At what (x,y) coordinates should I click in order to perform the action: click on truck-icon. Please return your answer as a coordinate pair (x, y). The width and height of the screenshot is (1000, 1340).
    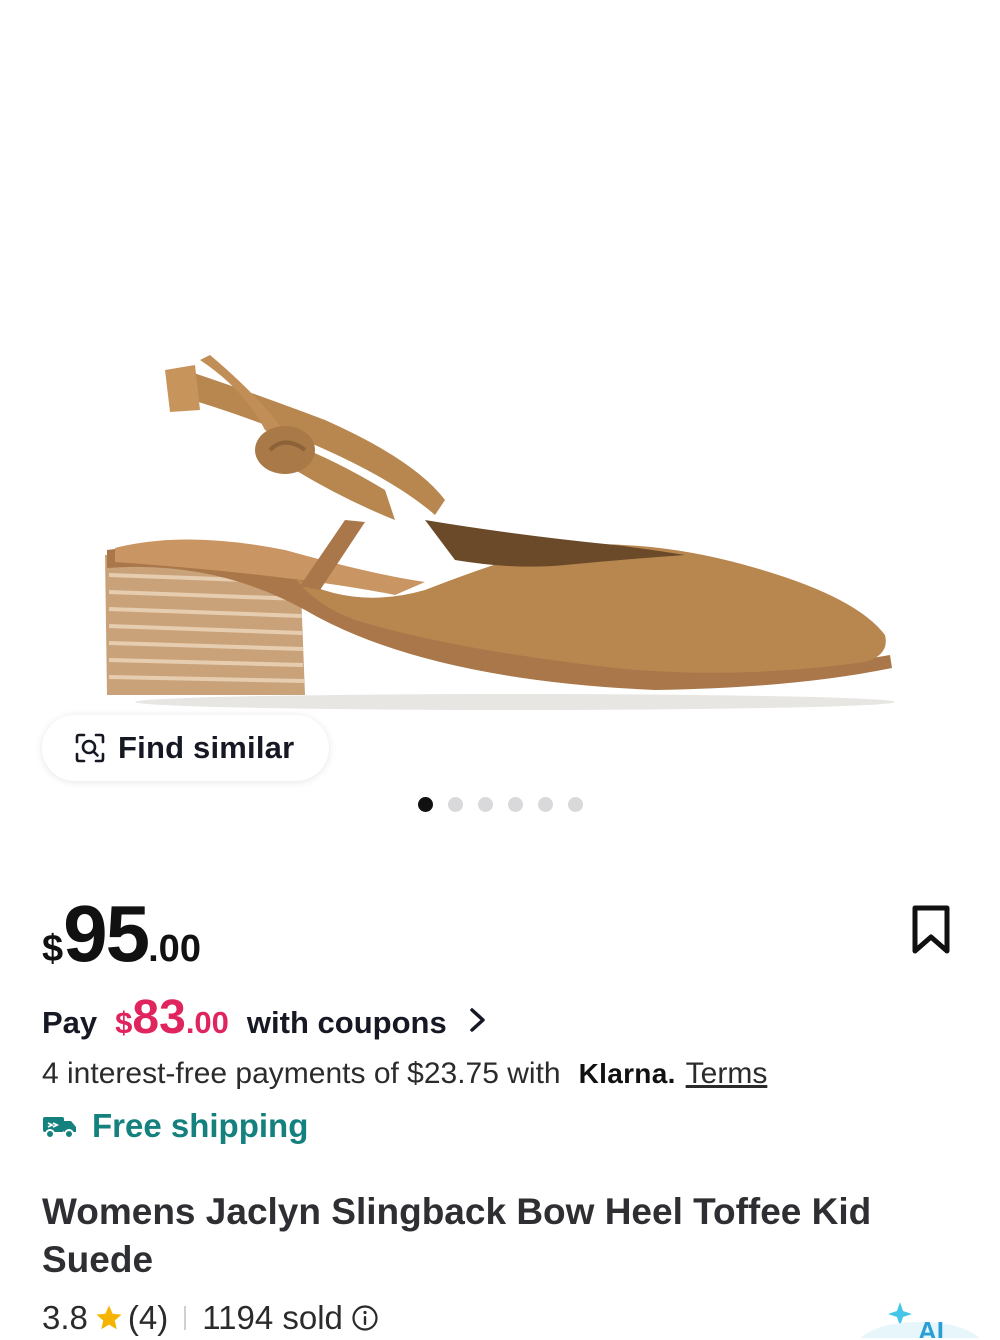
    Looking at the image, I should click on (59, 1128).